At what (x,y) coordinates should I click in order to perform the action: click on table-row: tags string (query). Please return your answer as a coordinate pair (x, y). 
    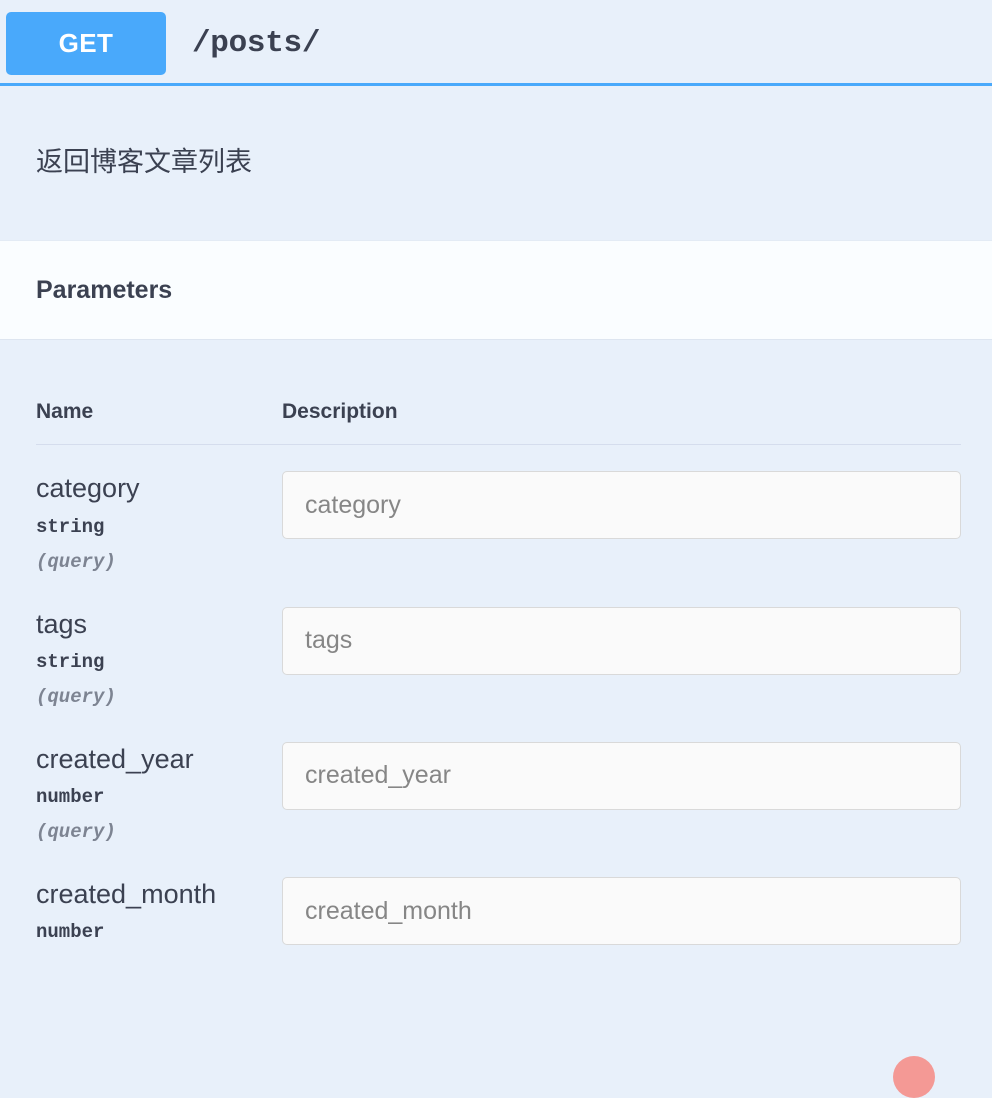
    Looking at the image, I should click on (498, 648).